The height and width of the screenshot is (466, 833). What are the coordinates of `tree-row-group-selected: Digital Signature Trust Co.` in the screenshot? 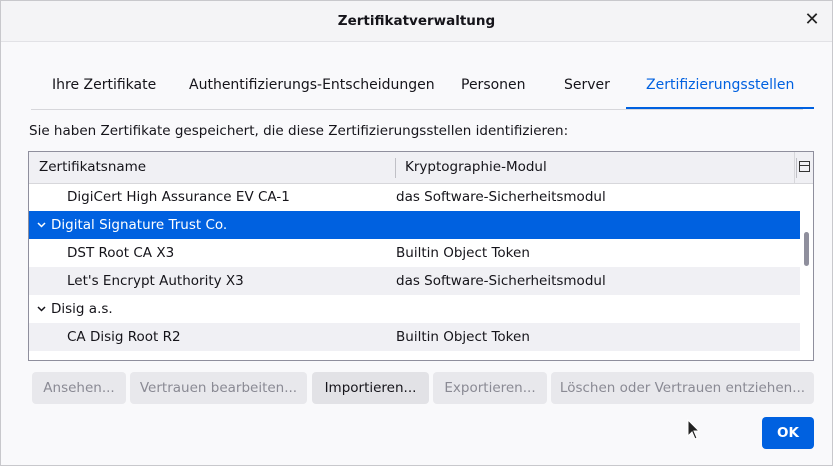 It's located at (414, 225).